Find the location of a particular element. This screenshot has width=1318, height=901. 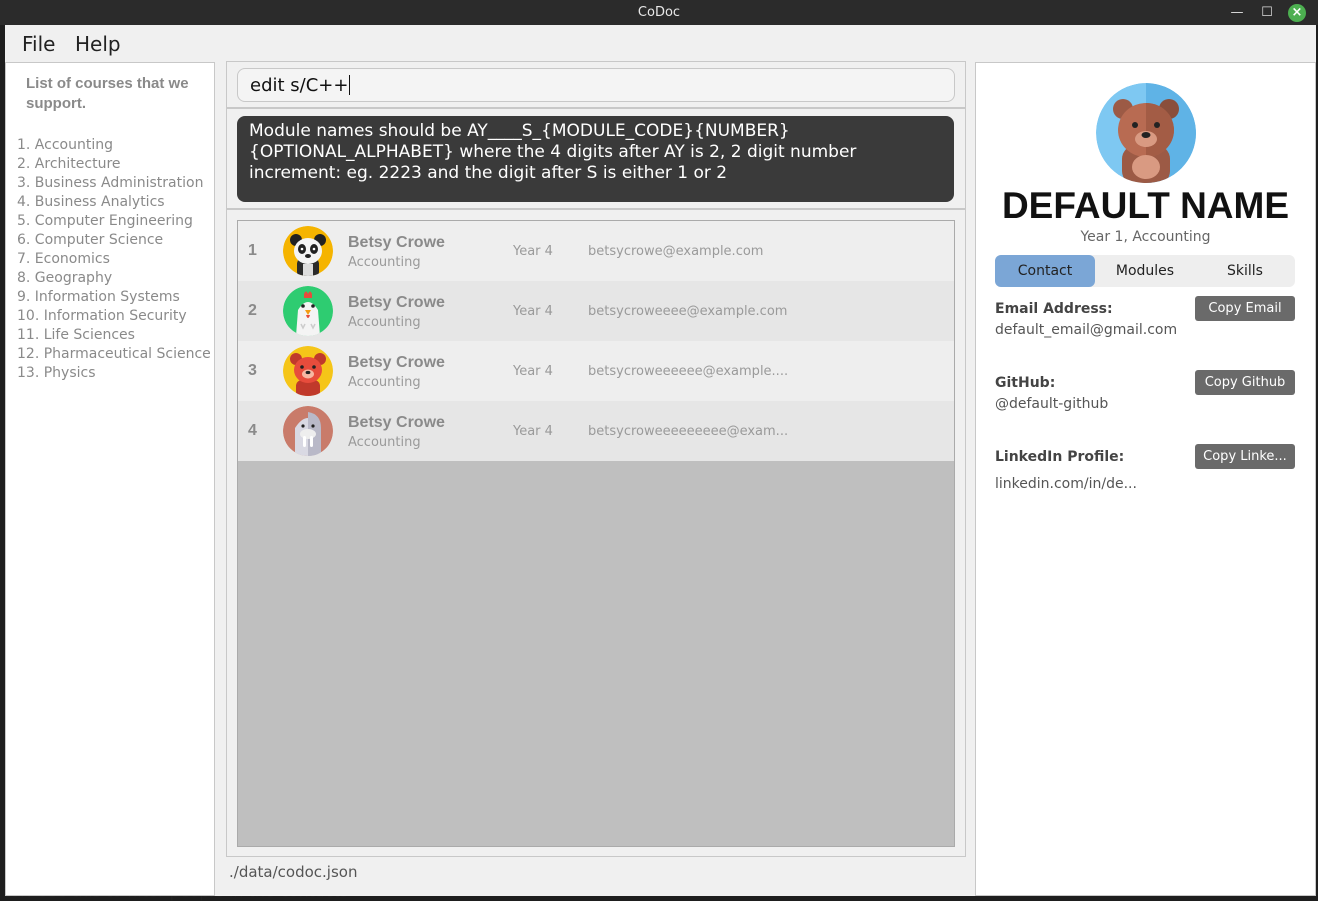

course-item: 11. Life Sciences is located at coordinates (76, 335).